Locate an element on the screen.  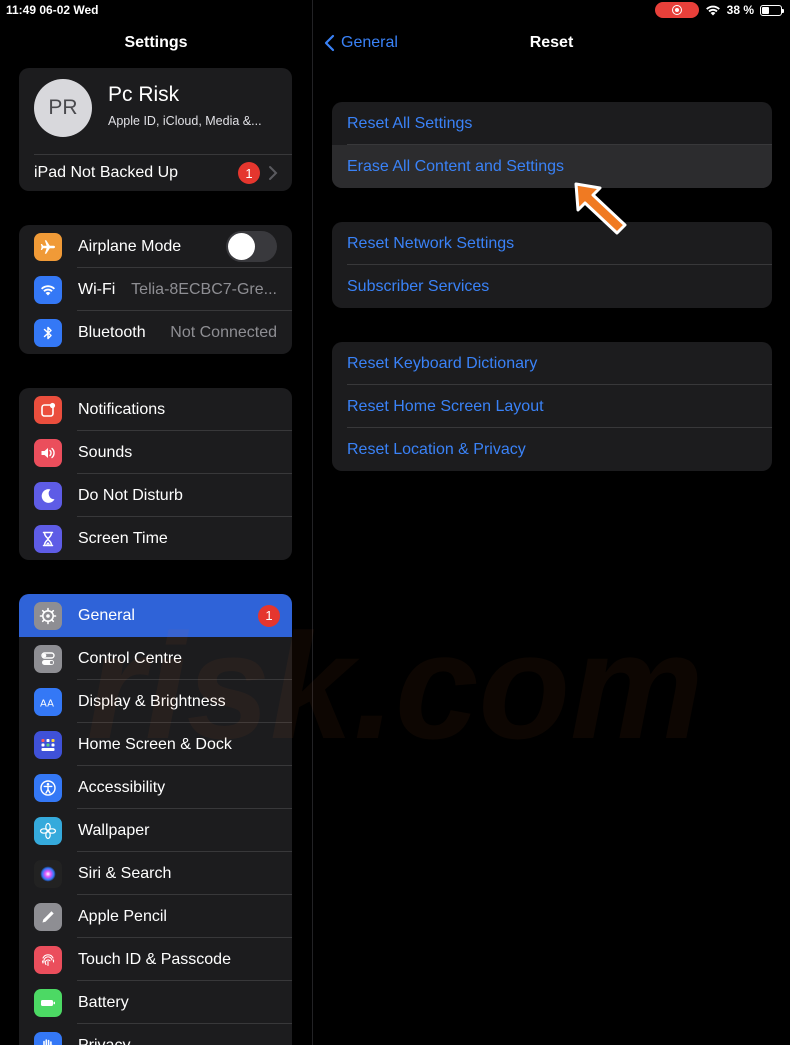
sidebar-item-control-centre: Control Centre is located at coordinates (155, 658).